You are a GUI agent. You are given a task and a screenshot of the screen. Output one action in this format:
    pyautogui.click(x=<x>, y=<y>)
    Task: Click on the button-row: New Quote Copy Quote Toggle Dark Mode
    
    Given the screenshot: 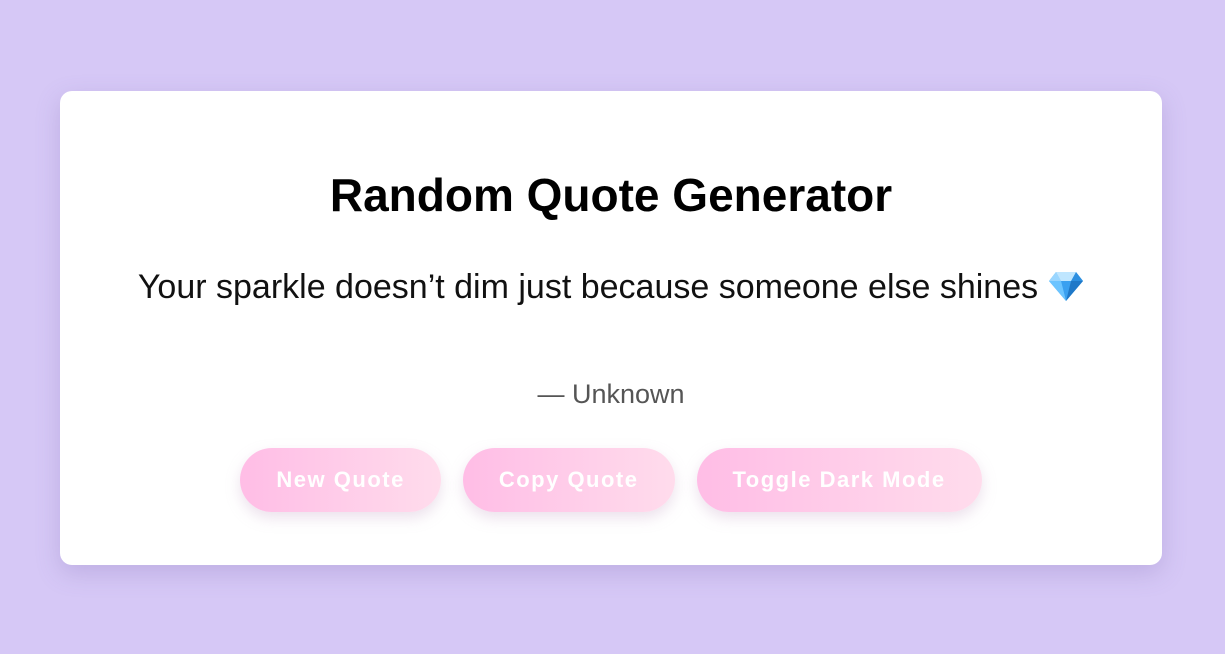 What is the action you would take?
    pyautogui.click(x=611, y=480)
    